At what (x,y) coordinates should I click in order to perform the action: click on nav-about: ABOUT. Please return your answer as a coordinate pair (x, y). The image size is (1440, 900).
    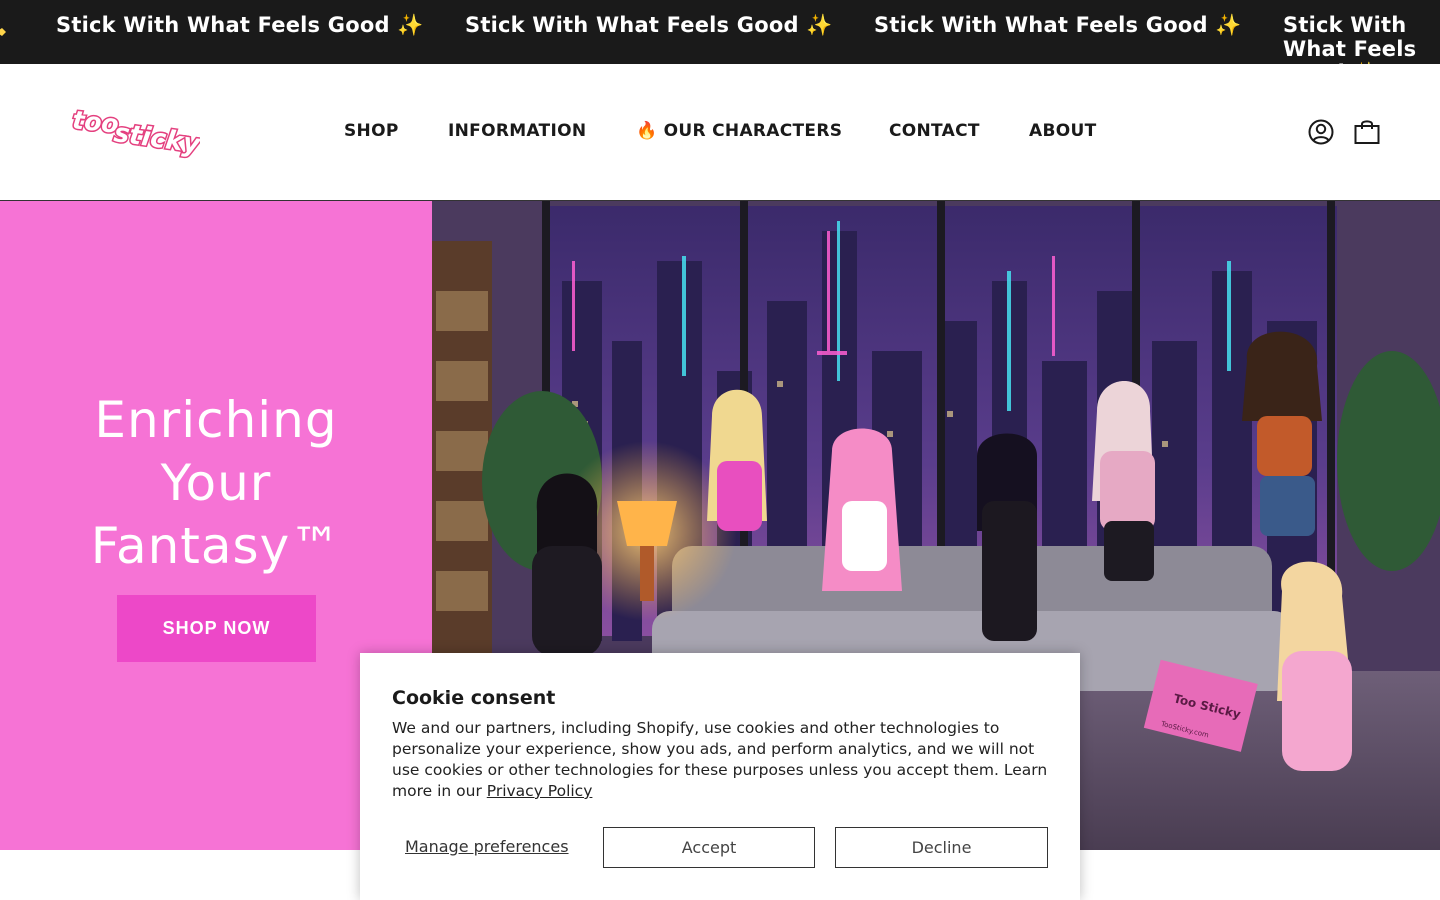
    Looking at the image, I should click on (1062, 131).